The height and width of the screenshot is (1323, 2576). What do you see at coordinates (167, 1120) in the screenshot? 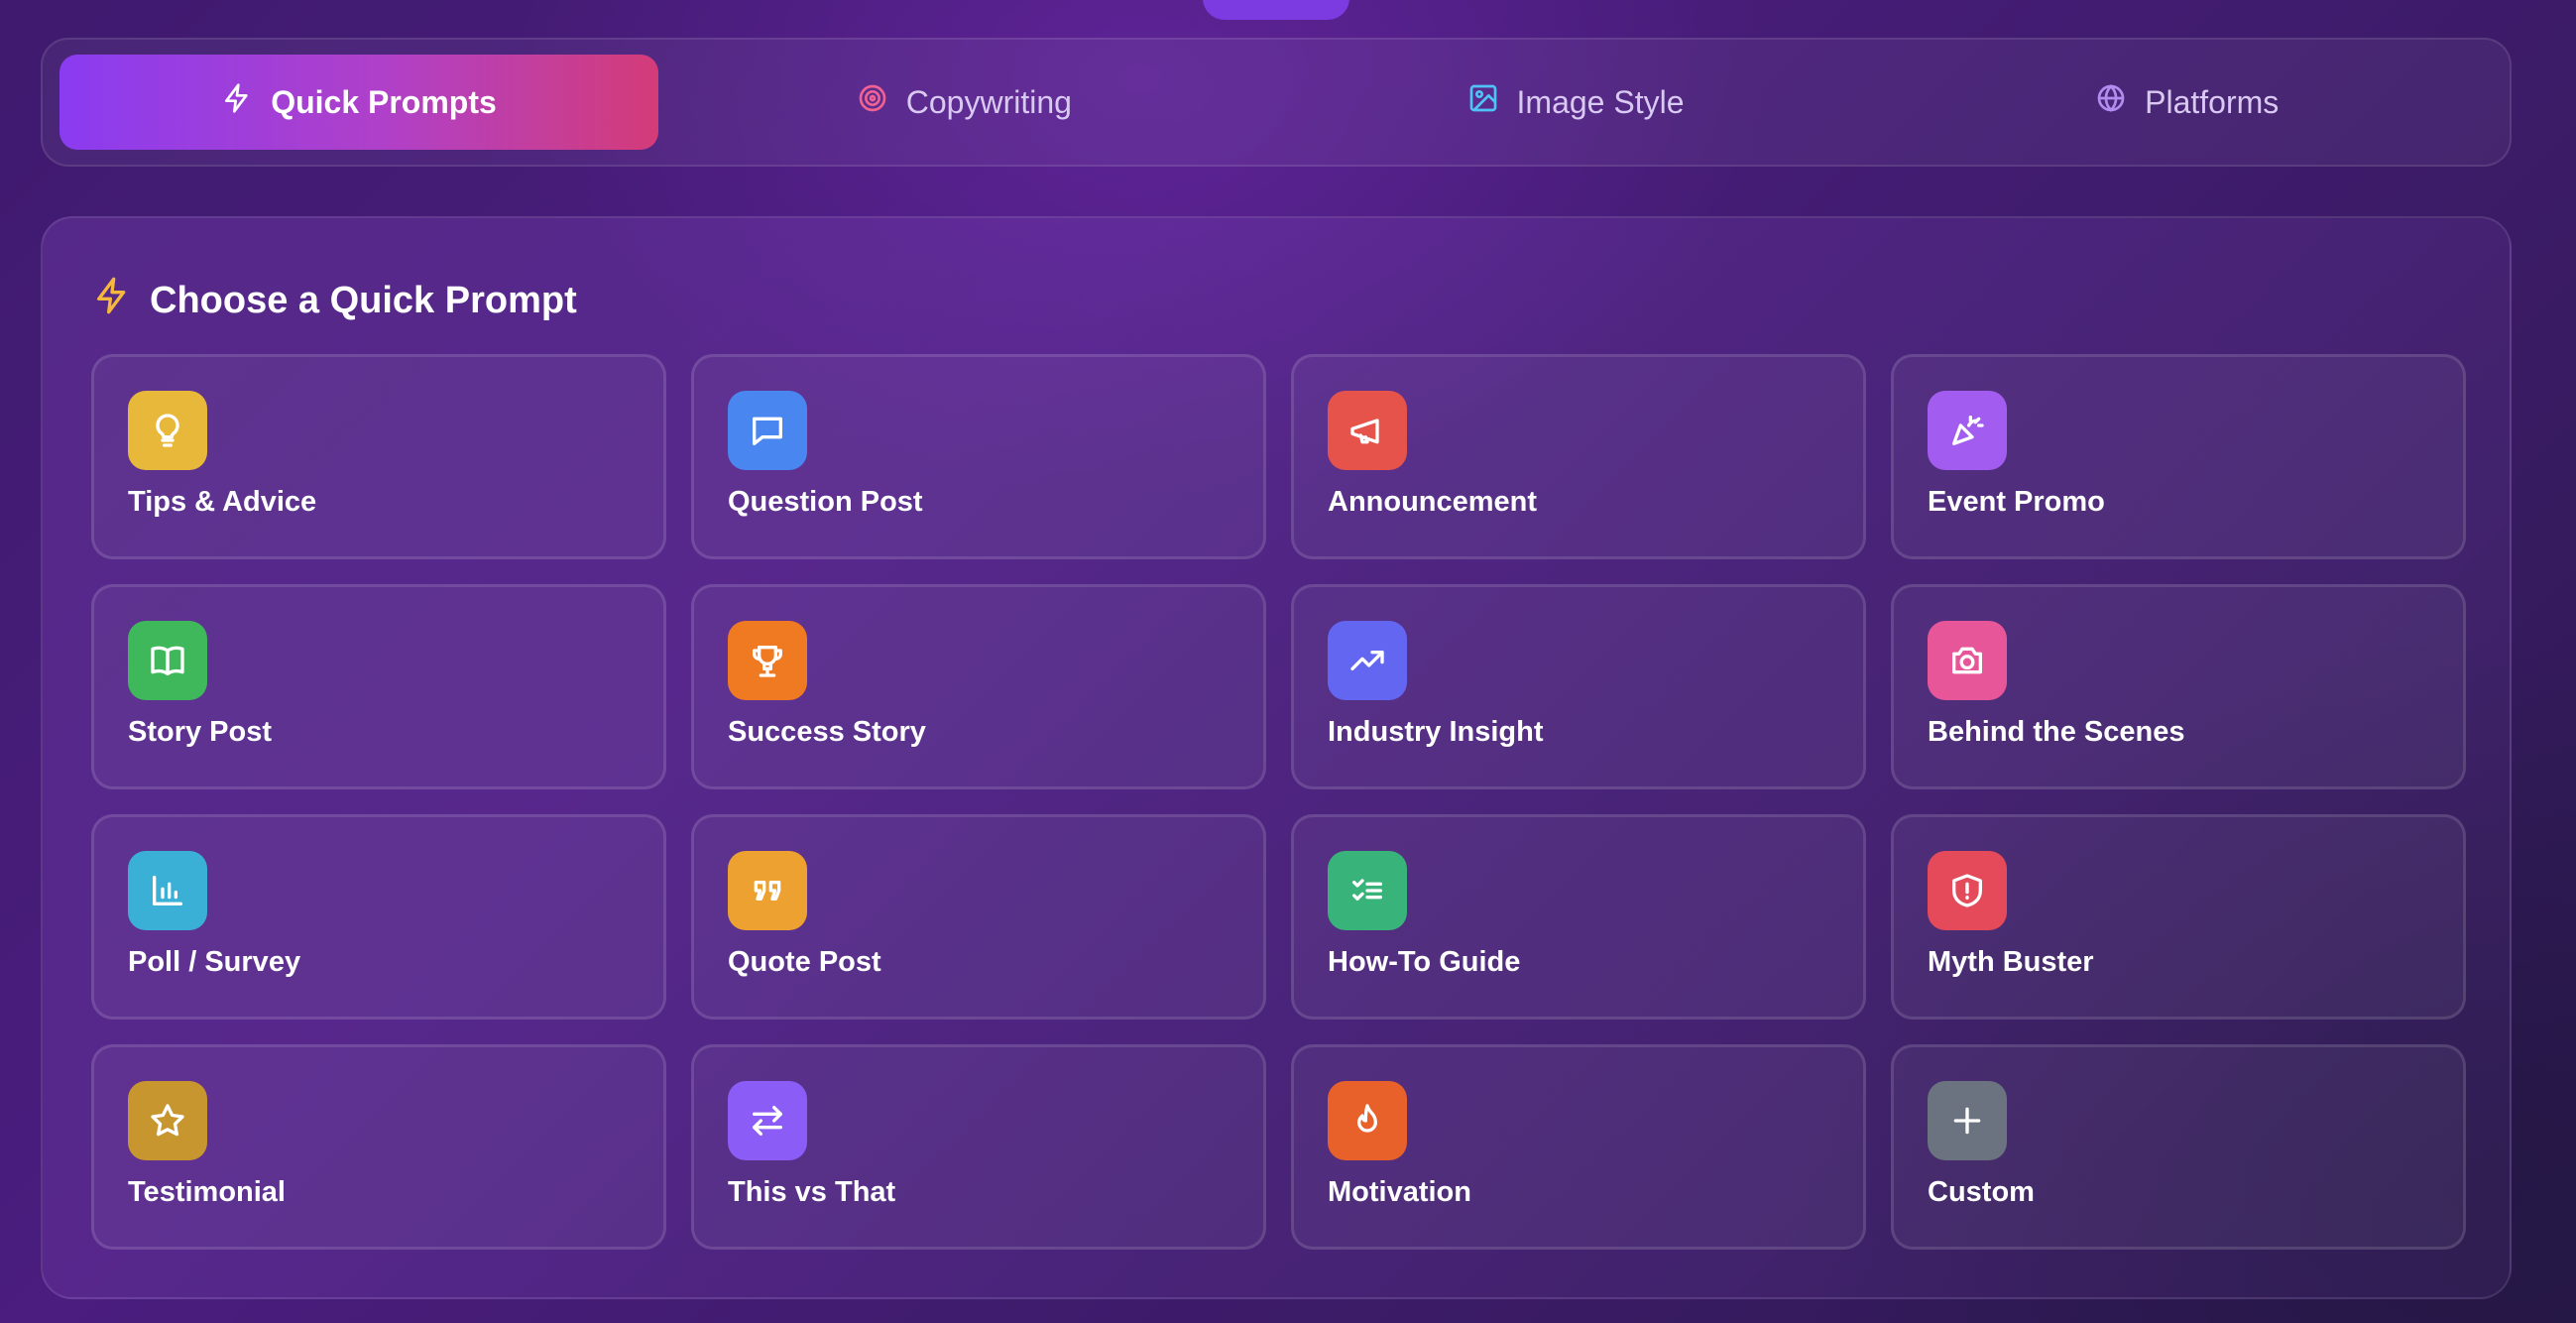
I see `star-icon` at bounding box center [167, 1120].